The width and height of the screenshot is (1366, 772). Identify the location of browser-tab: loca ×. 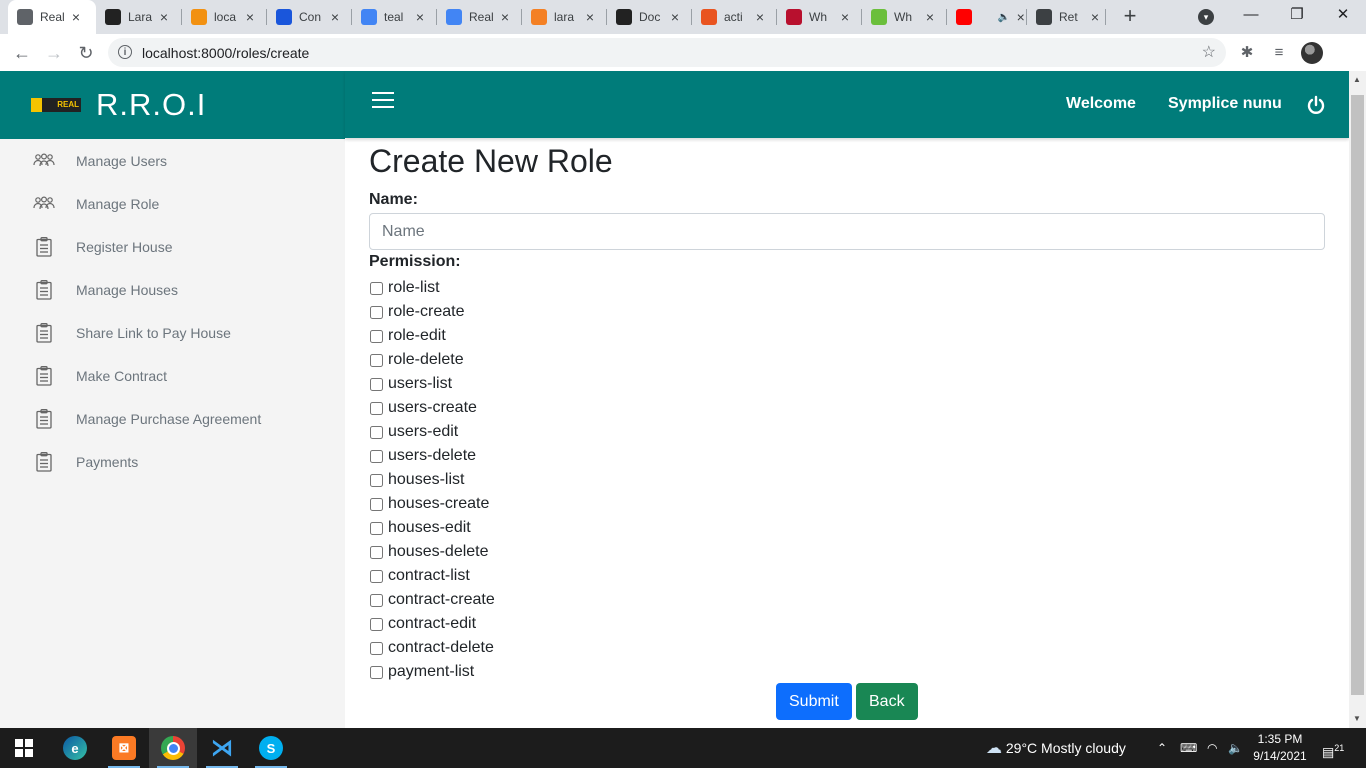
(224, 17).